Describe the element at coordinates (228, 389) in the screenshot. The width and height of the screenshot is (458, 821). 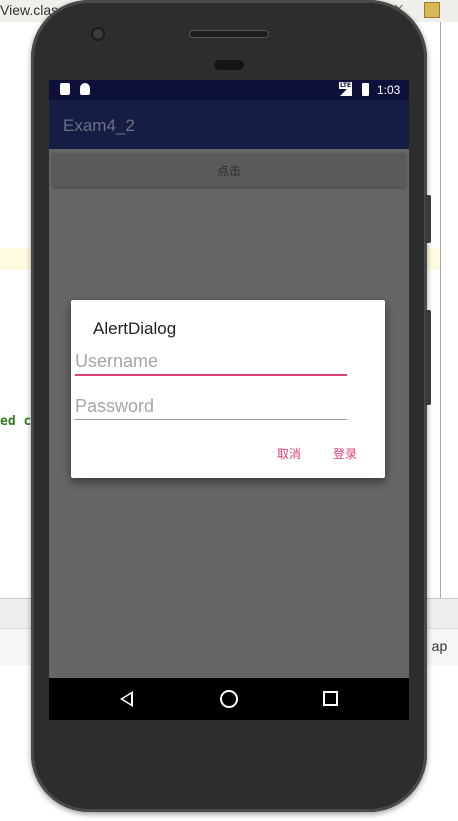
I see `alert-dialog: AlertDialog 取消 登录` at that location.